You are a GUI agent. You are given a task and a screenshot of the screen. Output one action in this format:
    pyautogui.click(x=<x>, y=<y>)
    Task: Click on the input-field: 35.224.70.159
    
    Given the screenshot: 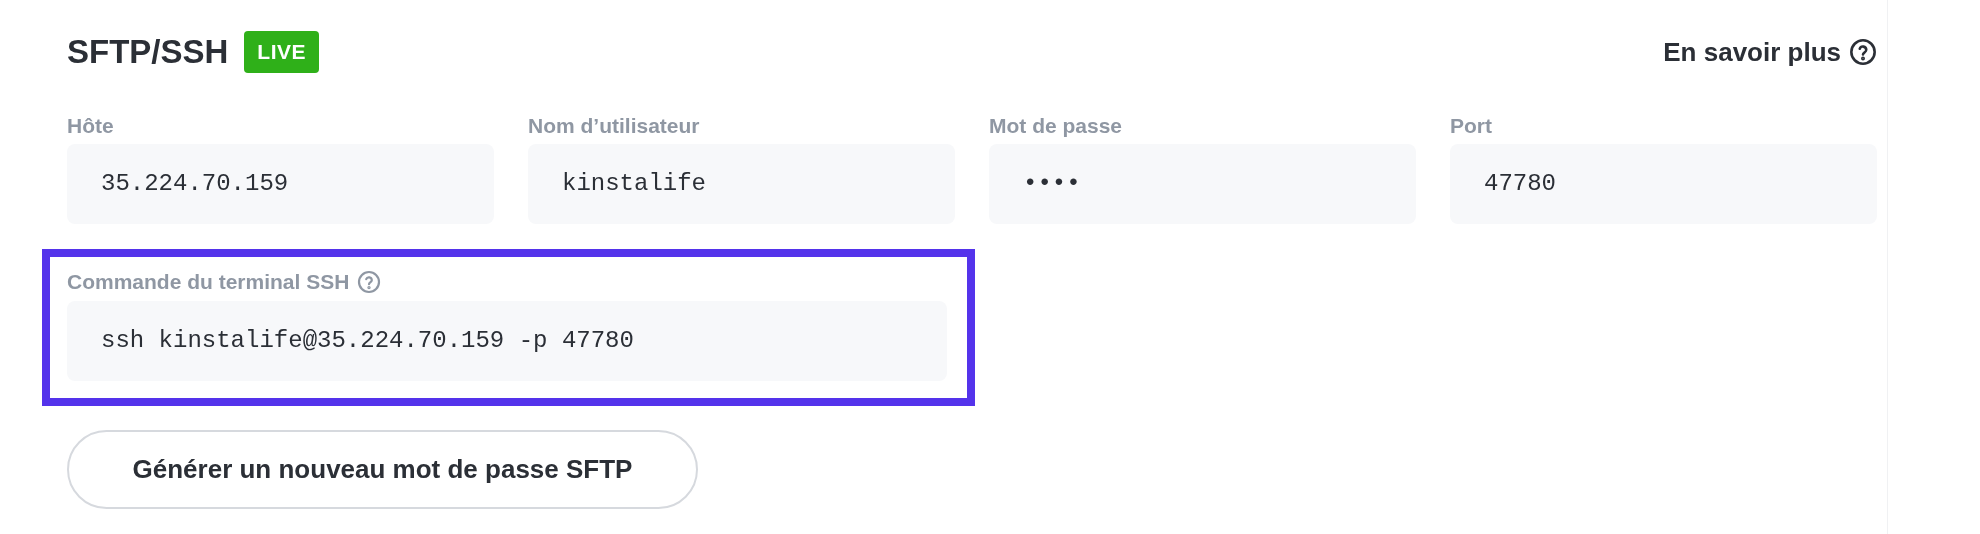 What is the action you would take?
    pyautogui.click(x=280, y=184)
    